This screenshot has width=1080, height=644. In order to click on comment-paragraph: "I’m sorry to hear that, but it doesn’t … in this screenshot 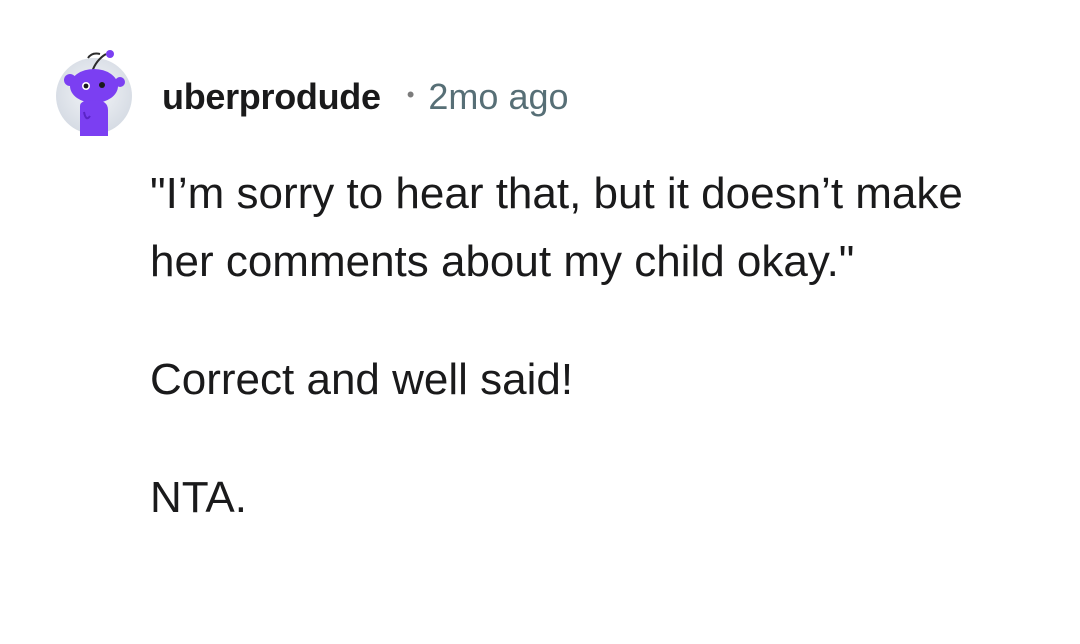, I will do `click(556, 227)`.